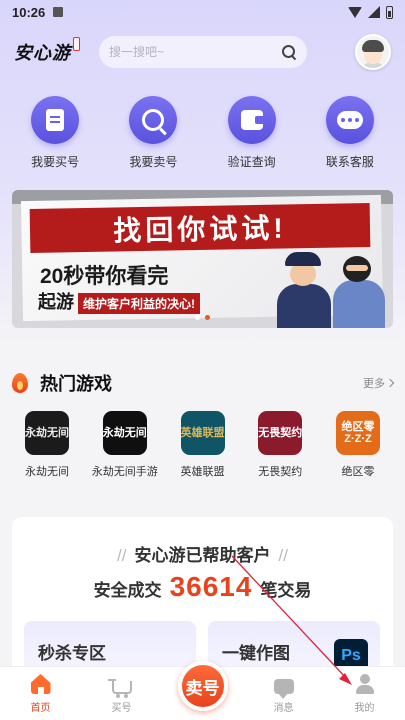 This screenshot has width=405, height=720. I want to click on tab-buy: 买号, so click(121, 693).